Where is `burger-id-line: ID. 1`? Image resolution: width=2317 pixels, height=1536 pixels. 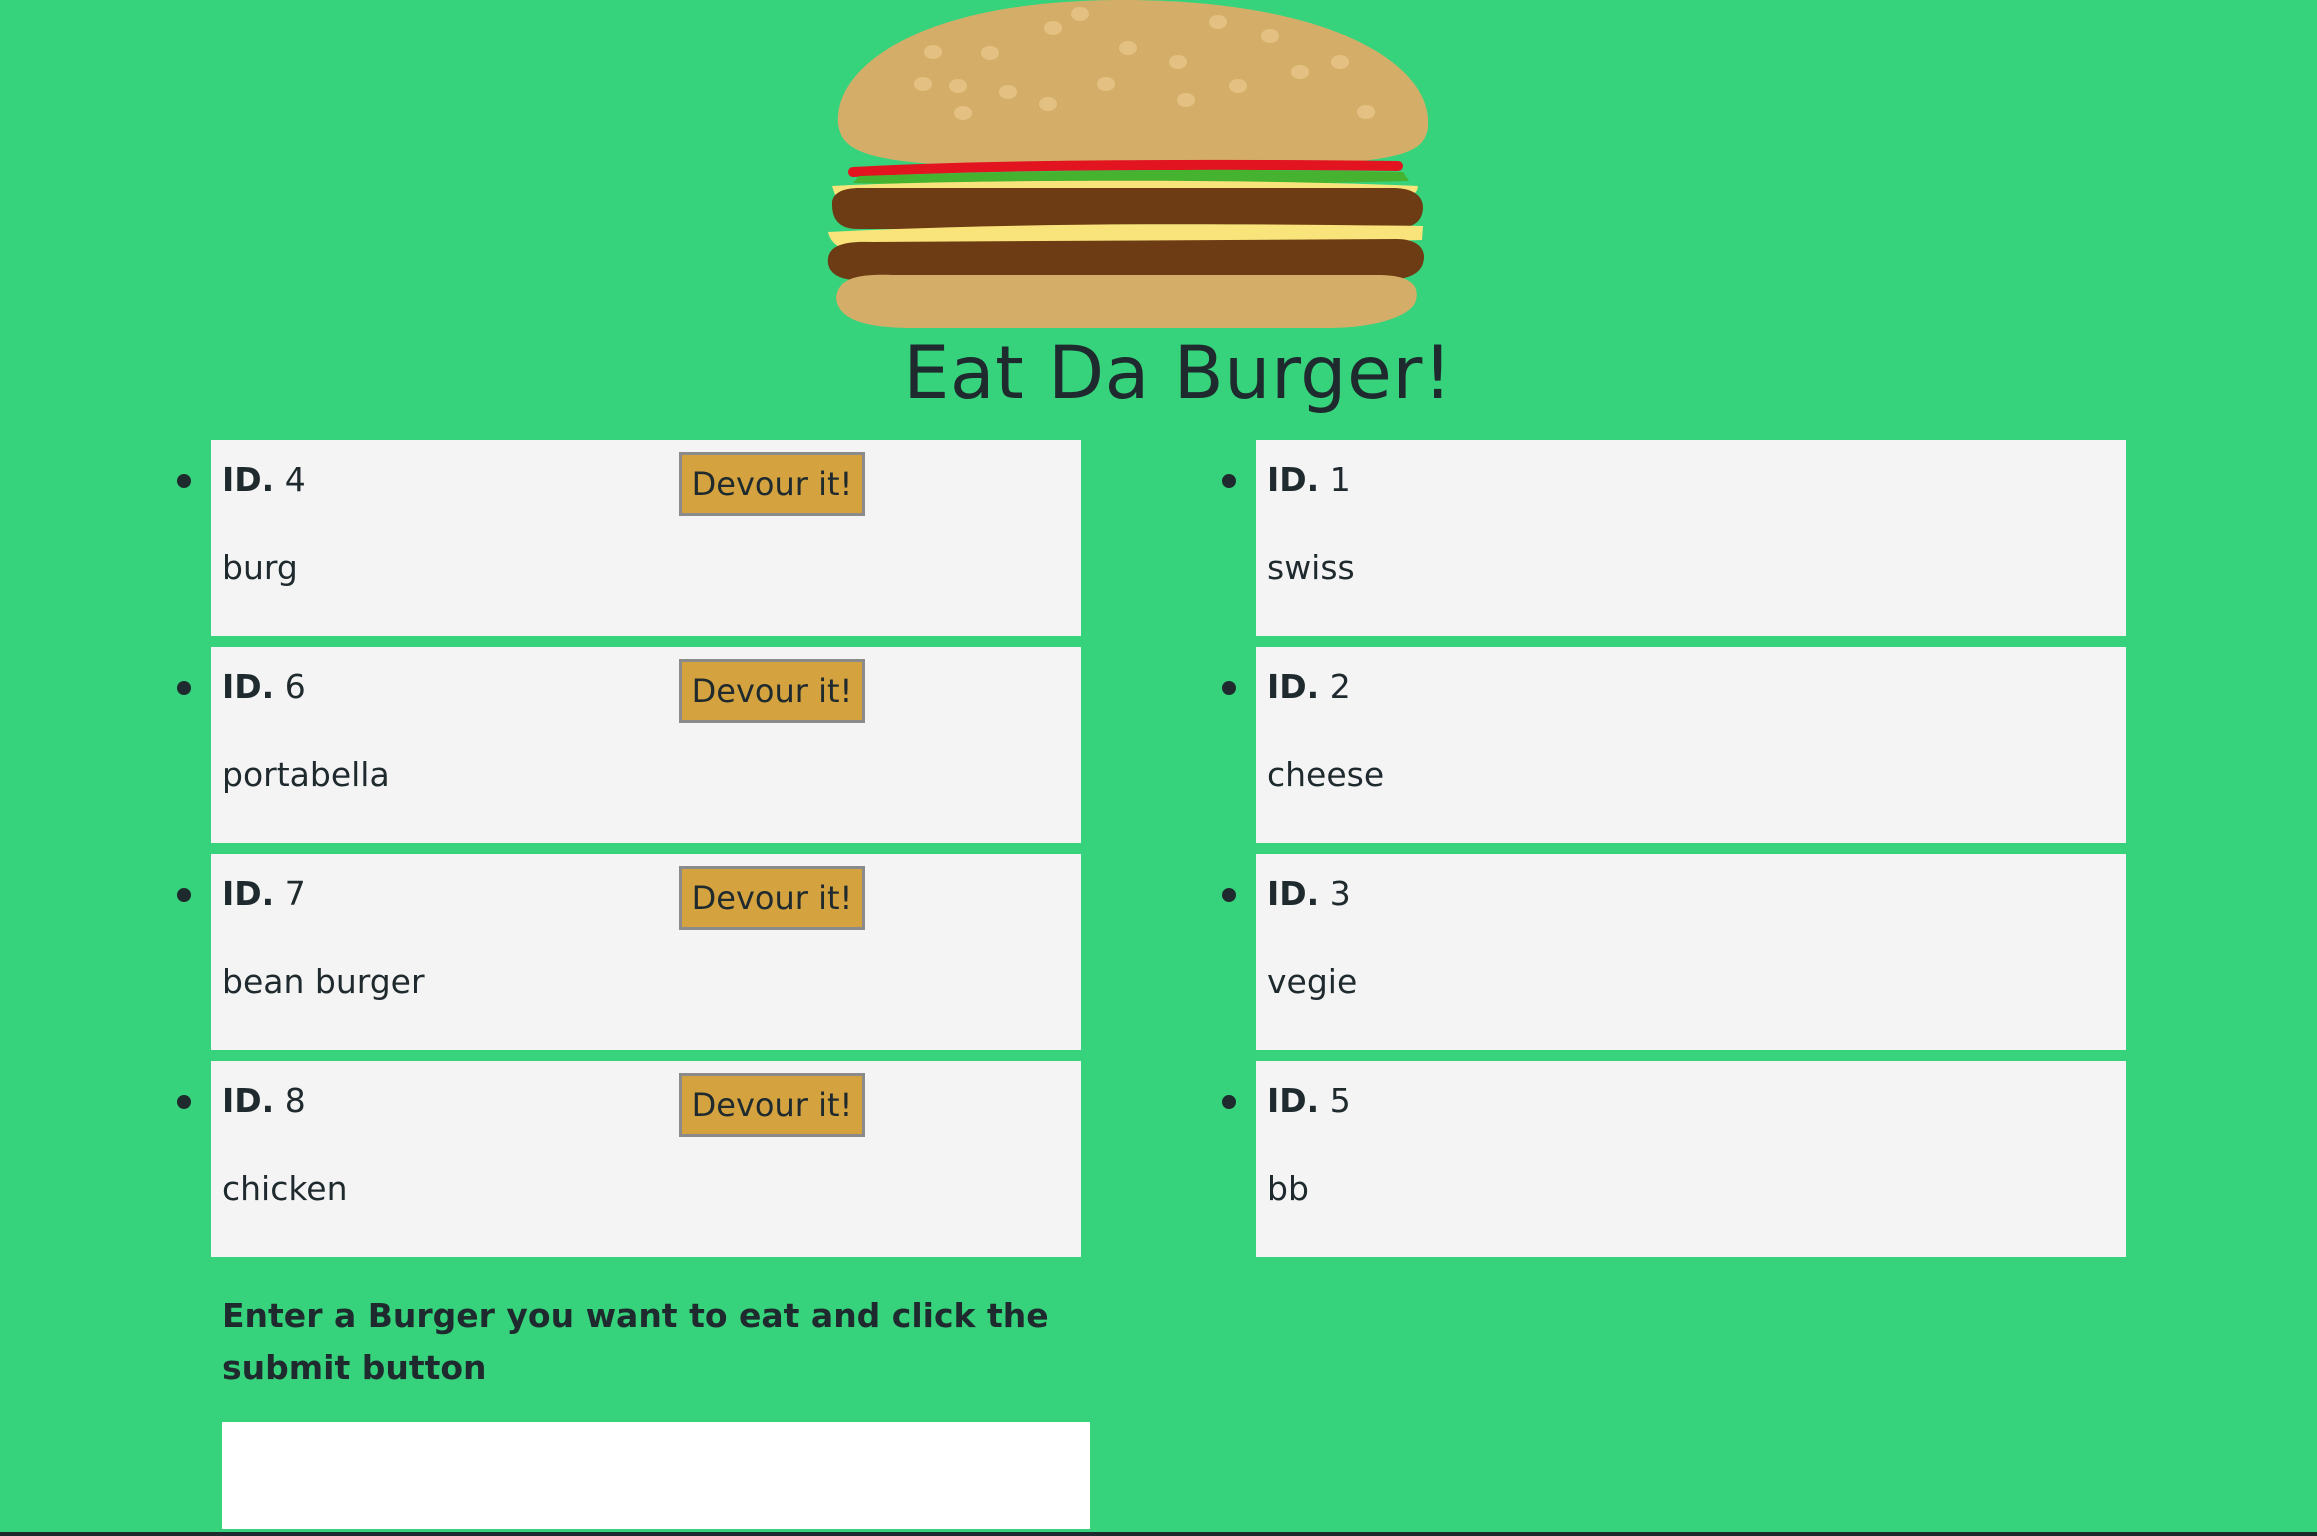
burger-id-line: ID. 1 is located at coordinates (1309, 480).